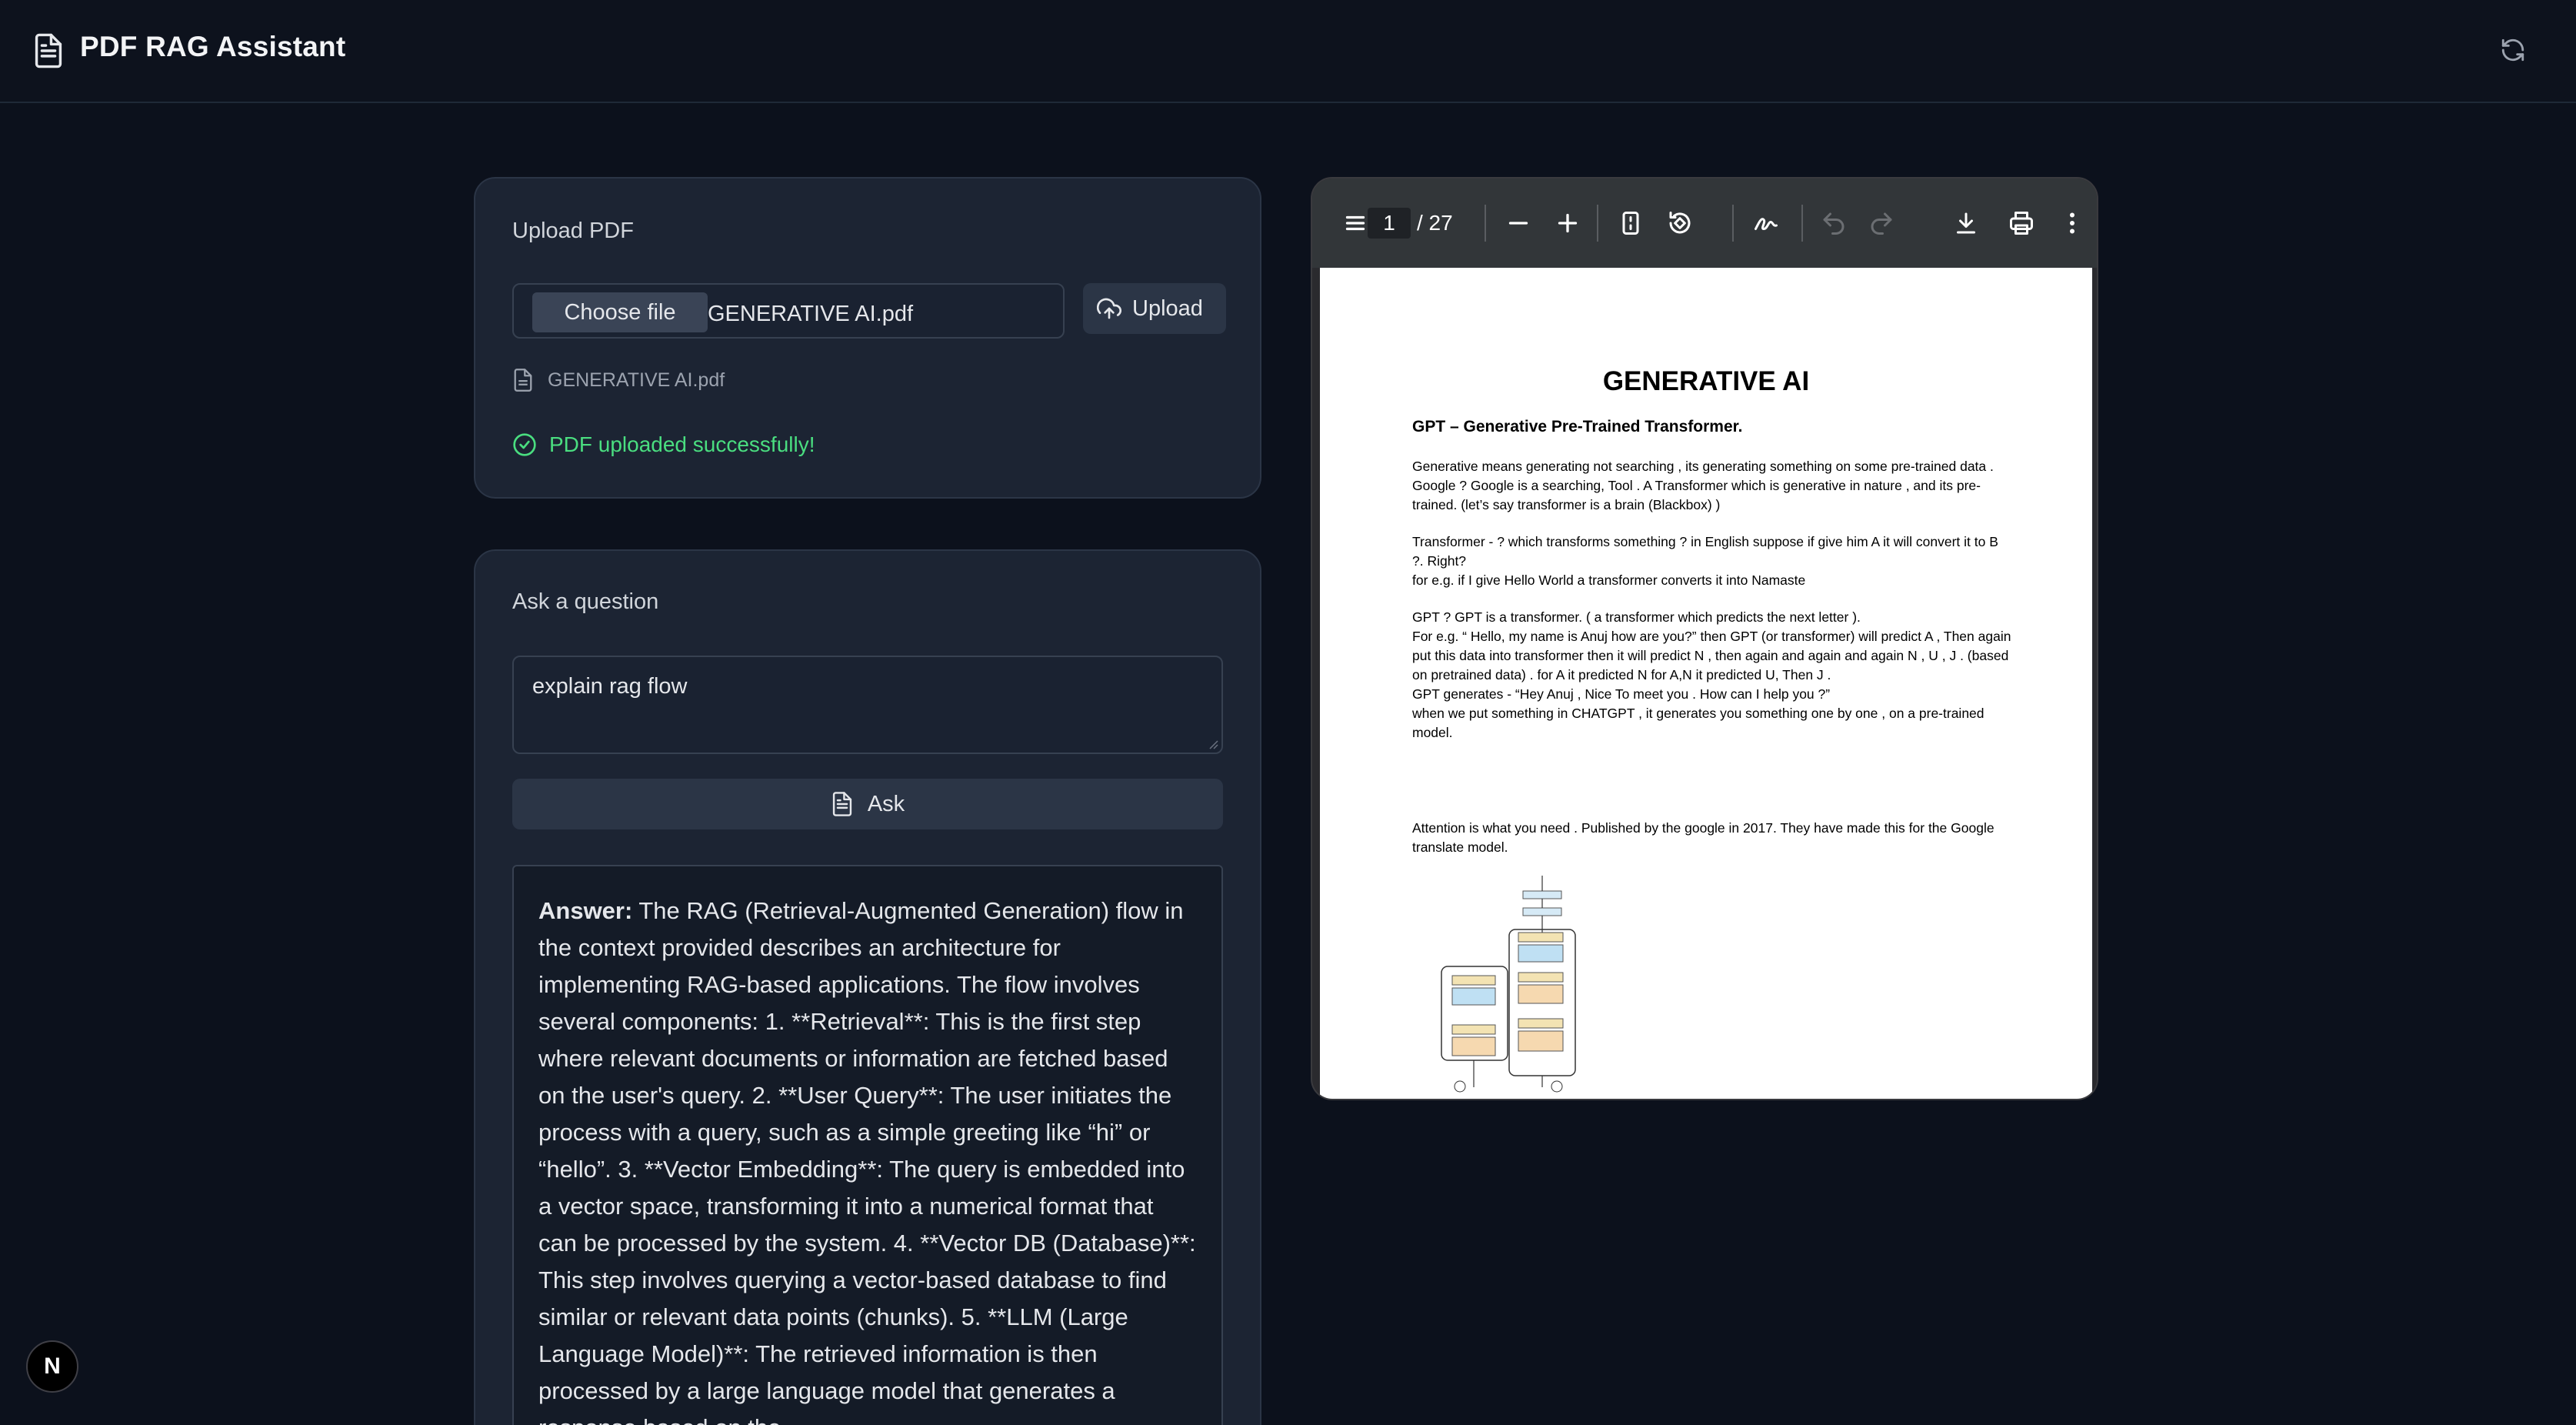 The height and width of the screenshot is (1425, 2576). Describe the element at coordinates (573, 231) in the screenshot. I see `upload-card-title: Upload PDF` at that location.